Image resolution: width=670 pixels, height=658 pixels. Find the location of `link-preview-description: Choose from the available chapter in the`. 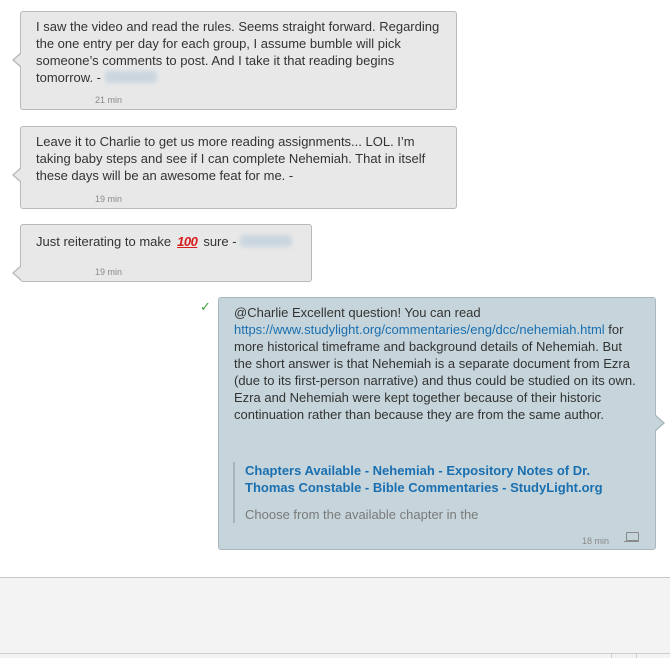

link-preview-description: Choose from the available chapter in the is located at coordinates (362, 514).